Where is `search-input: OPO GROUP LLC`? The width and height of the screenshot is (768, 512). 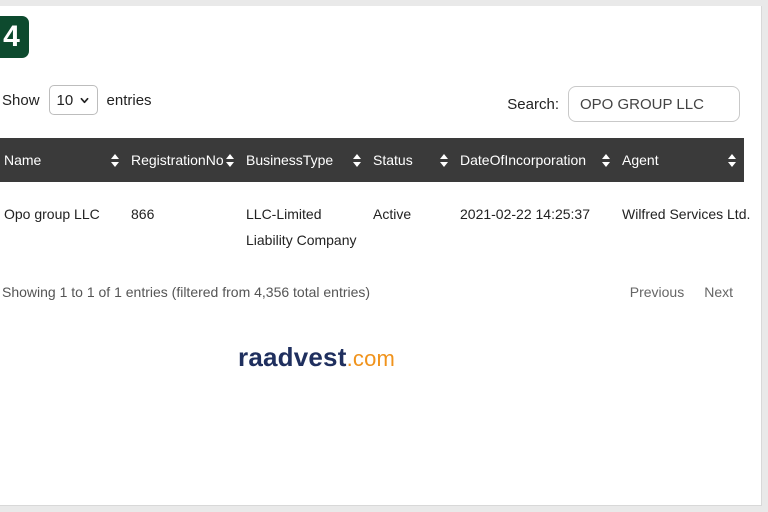
search-input: OPO GROUP LLC is located at coordinates (654, 104).